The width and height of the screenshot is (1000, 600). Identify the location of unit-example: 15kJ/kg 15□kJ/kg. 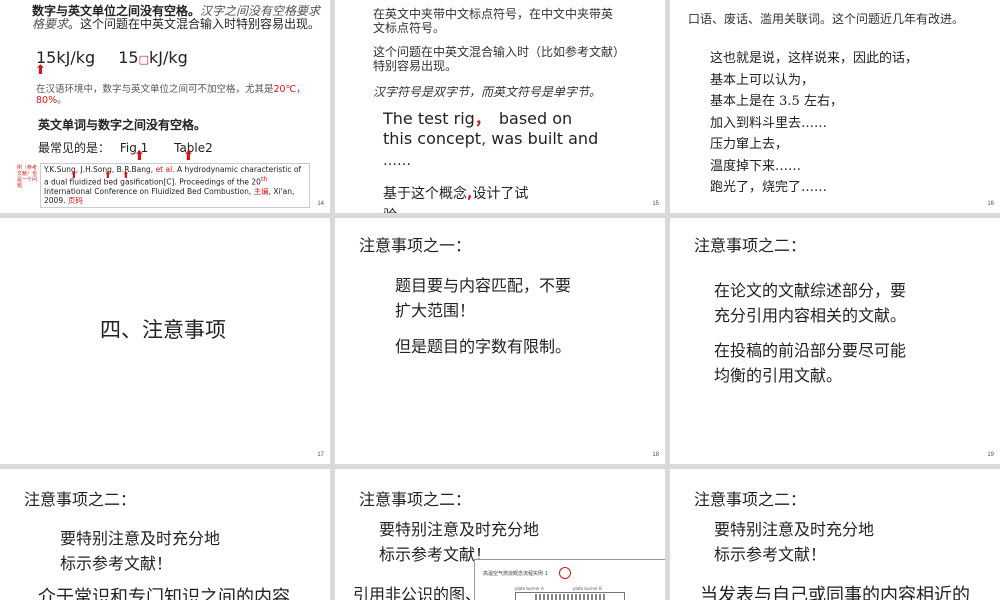
(112, 57).